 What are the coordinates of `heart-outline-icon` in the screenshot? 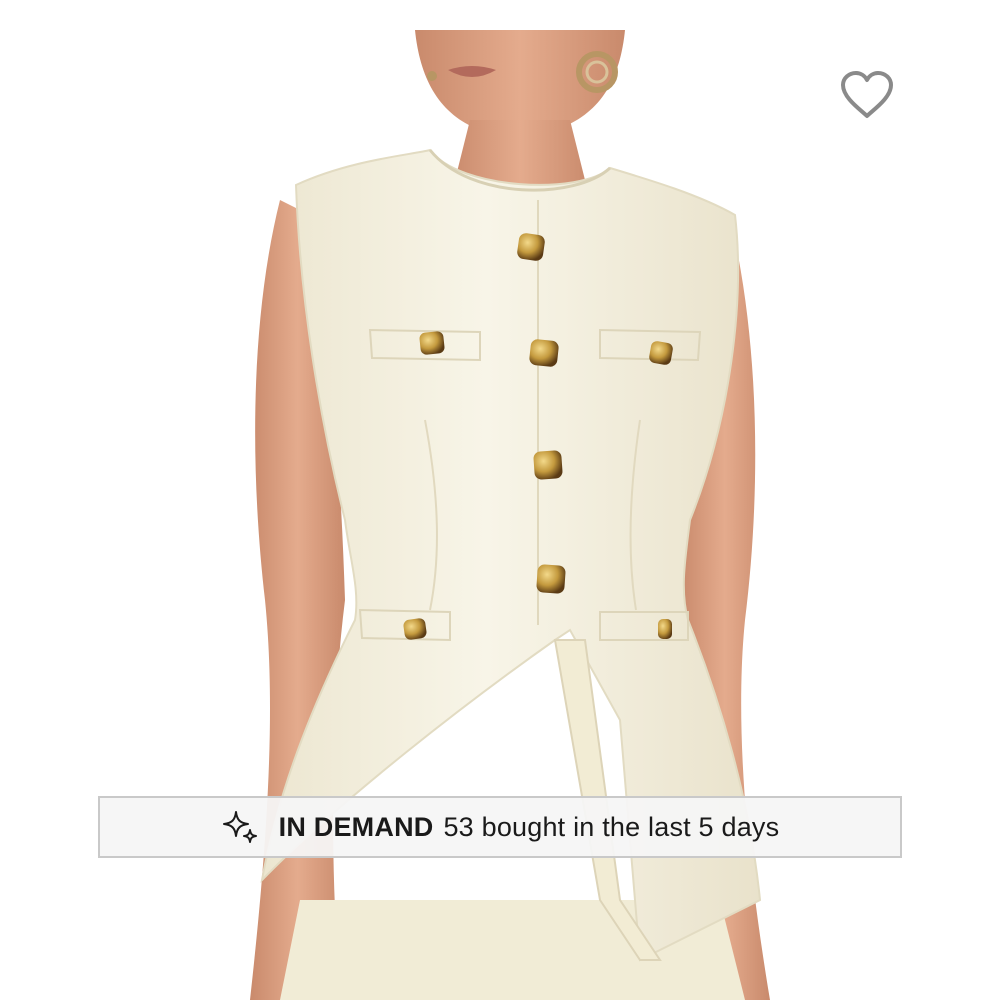 It's located at (867, 94).